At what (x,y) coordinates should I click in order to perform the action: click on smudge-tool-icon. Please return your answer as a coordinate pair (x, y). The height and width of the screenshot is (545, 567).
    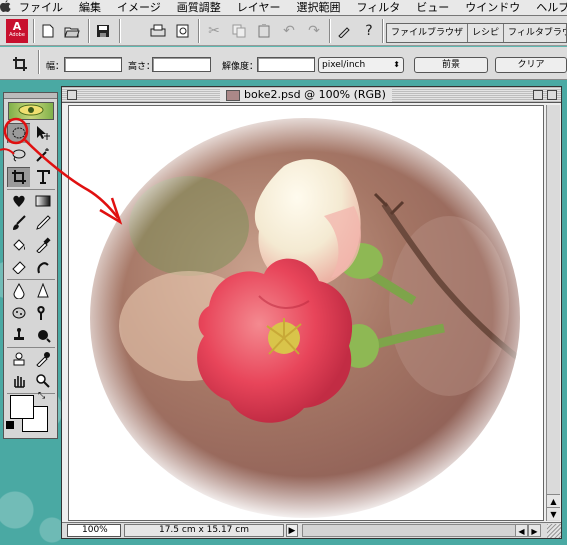
    Looking at the image, I should click on (42, 267).